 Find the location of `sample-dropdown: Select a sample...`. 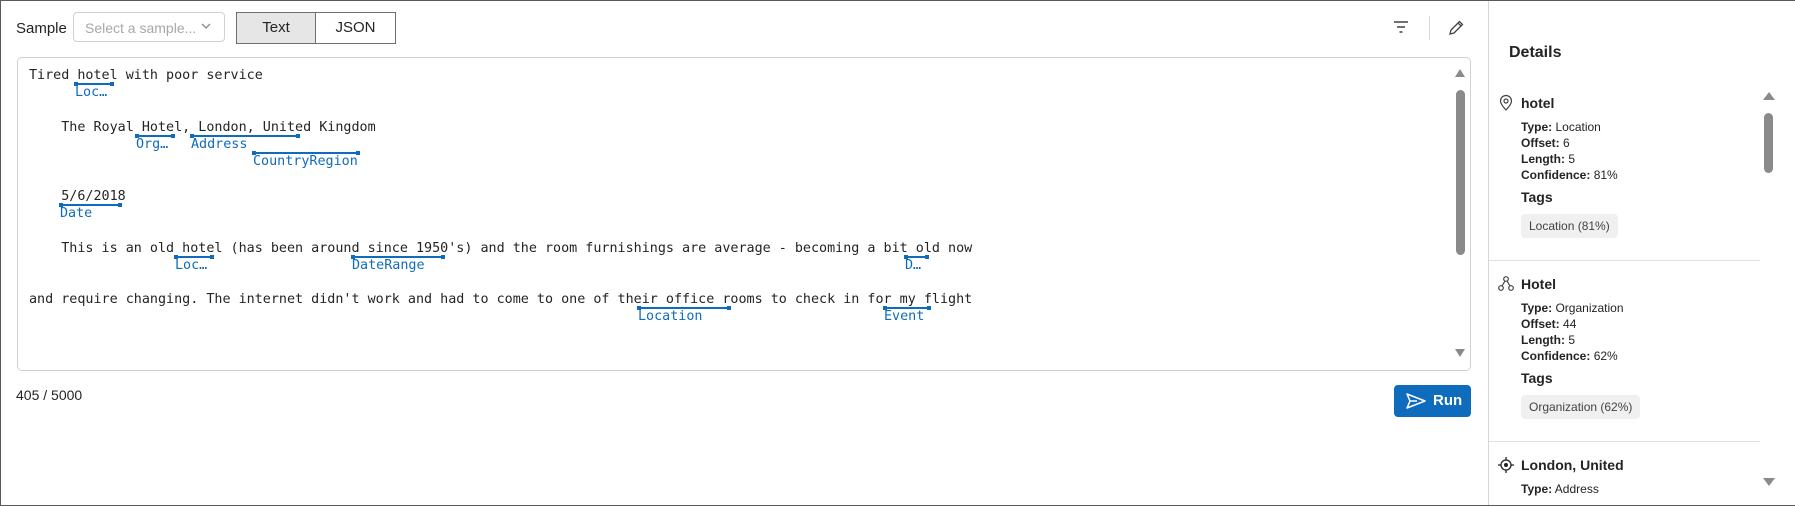

sample-dropdown: Select a sample... is located at coordinates (149, 27).